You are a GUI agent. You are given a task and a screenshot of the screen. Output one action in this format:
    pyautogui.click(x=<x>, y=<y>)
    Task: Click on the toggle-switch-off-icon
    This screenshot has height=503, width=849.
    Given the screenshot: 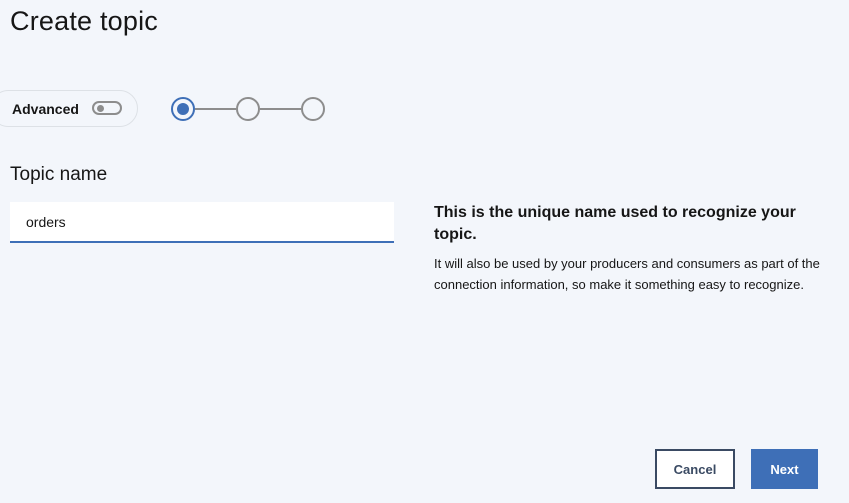 What is the action you would take?
    pyautogui.click(x=107, y=108)
    